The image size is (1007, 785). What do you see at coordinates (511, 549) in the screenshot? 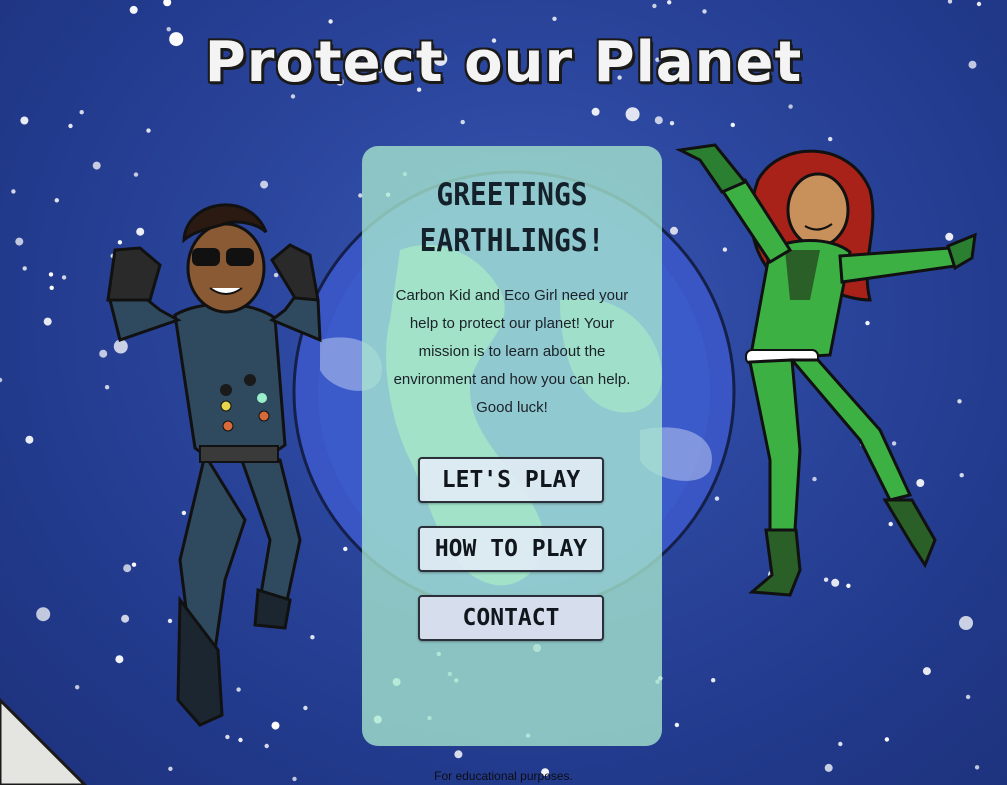
I see `how-to-play-button: HOW TO PLAY` at bounding box center [511, 549].